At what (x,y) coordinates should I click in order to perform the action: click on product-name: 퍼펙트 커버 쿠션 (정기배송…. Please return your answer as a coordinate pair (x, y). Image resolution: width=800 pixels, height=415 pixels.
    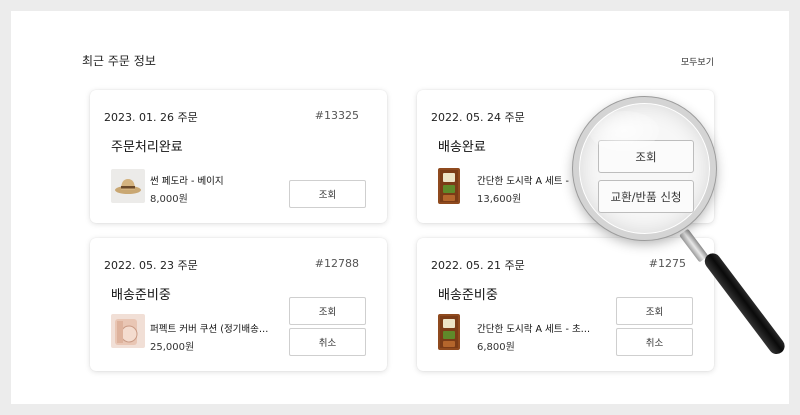
    Looking at the image, I should click on (209, 329).